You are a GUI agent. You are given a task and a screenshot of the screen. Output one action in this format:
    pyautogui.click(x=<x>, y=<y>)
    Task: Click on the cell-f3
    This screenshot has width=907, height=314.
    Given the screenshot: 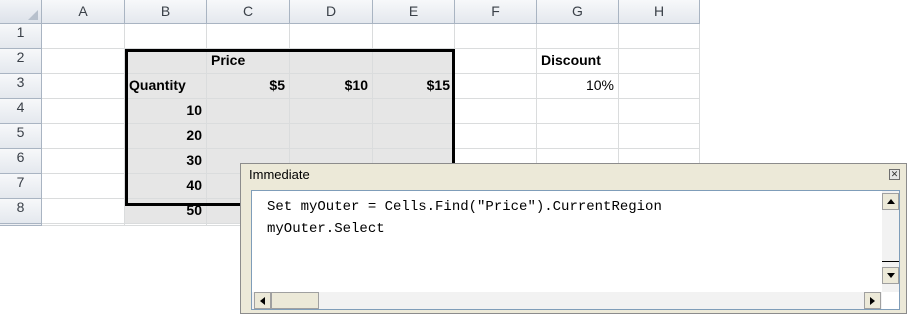 What is the action you would take?
    pyautogui.click(x=496, y=86)
    